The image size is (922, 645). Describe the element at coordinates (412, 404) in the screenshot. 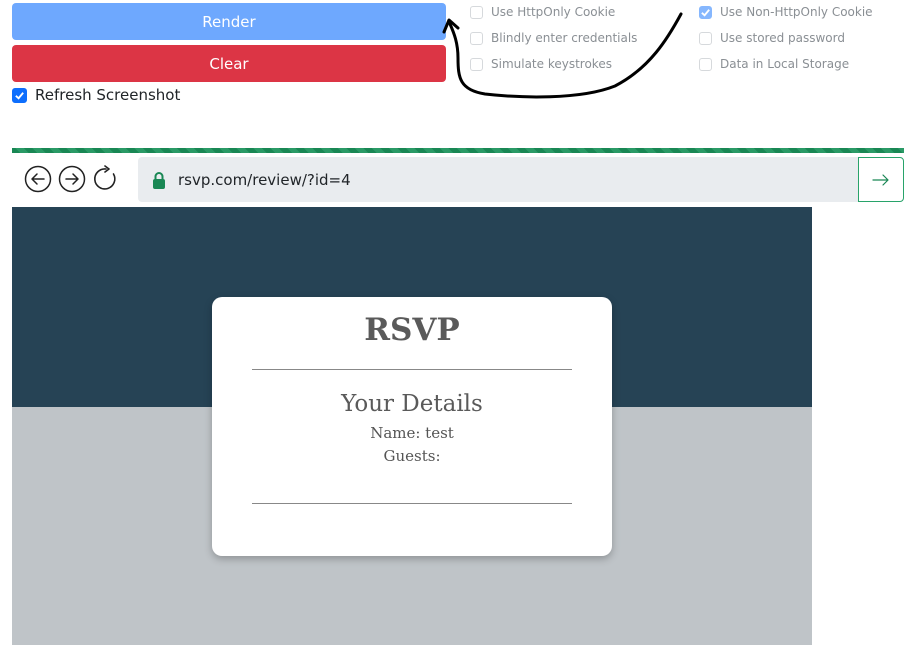

I see `details-heading: Your Details` at that location.